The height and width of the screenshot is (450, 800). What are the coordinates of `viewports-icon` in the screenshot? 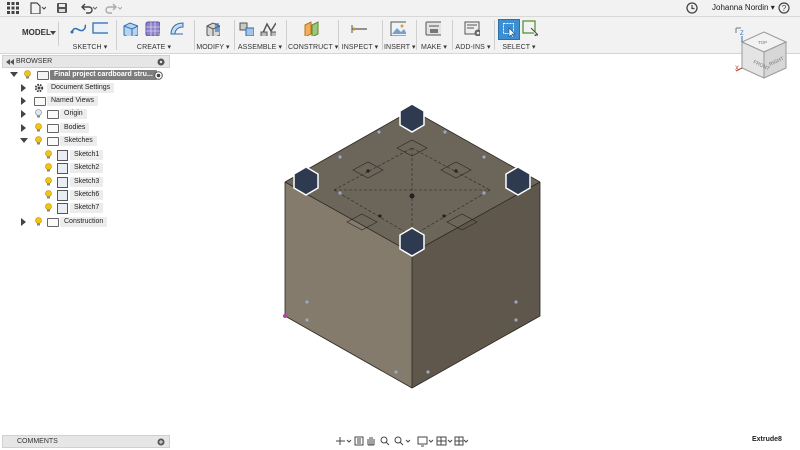 It's located at (461, 441).